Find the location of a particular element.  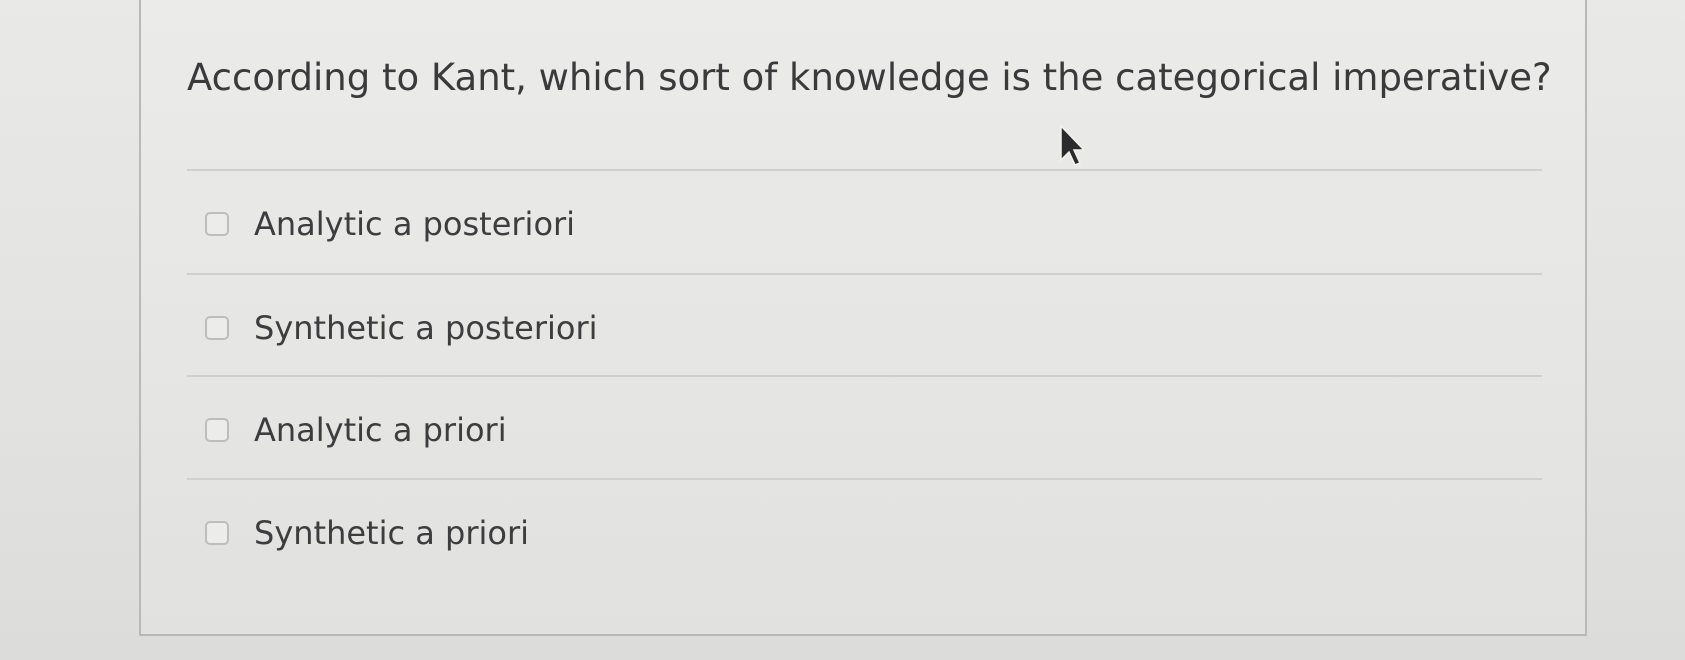

option-analytic-a-posteriori: Analytic a posteriori is located at coordinates (390, 224).